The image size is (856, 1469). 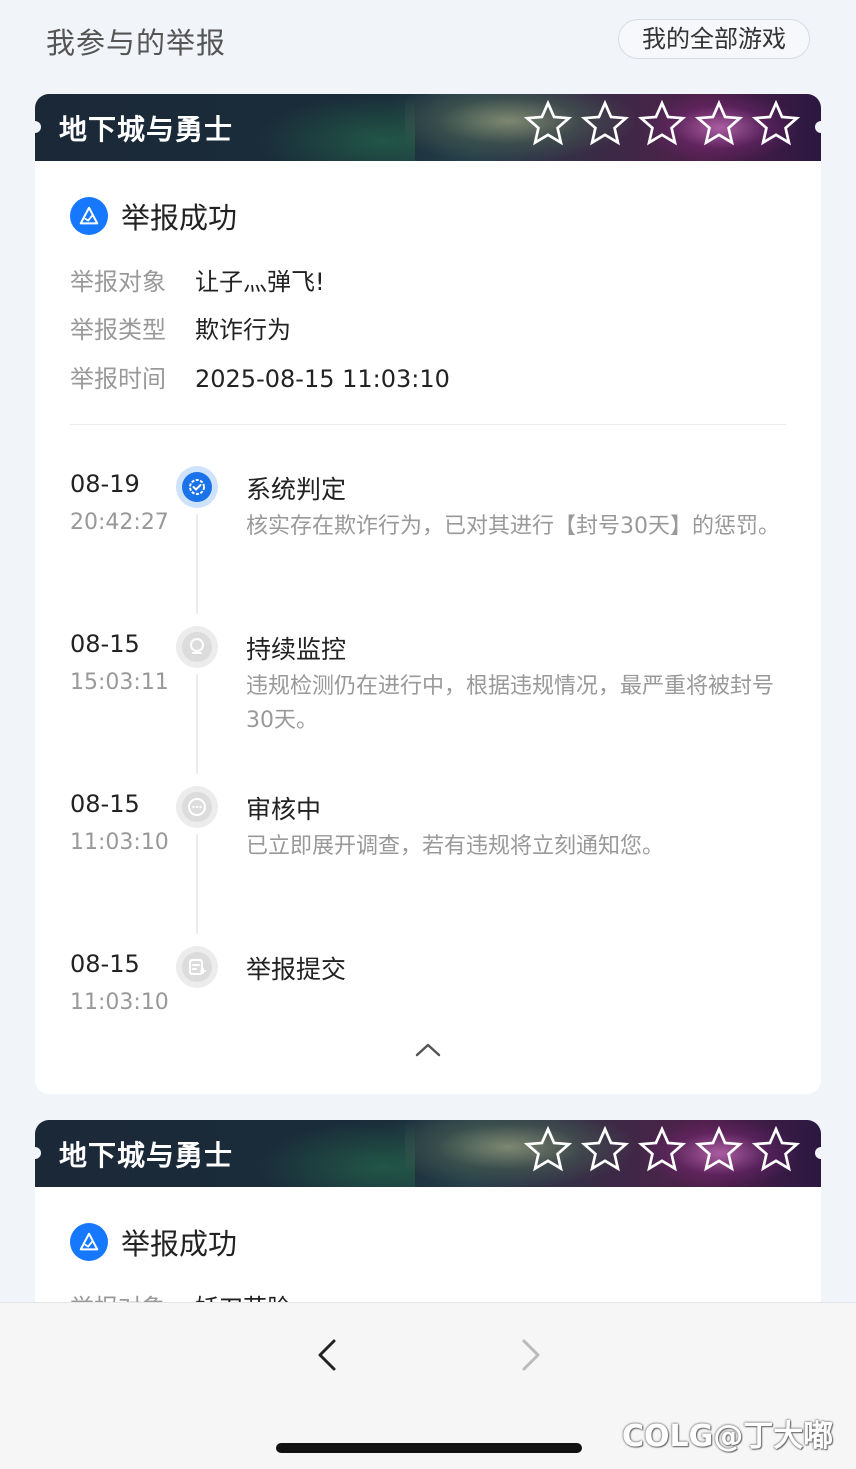 I want to click on all-games-button: 我的全部游戏, so click(x=714, y=39).